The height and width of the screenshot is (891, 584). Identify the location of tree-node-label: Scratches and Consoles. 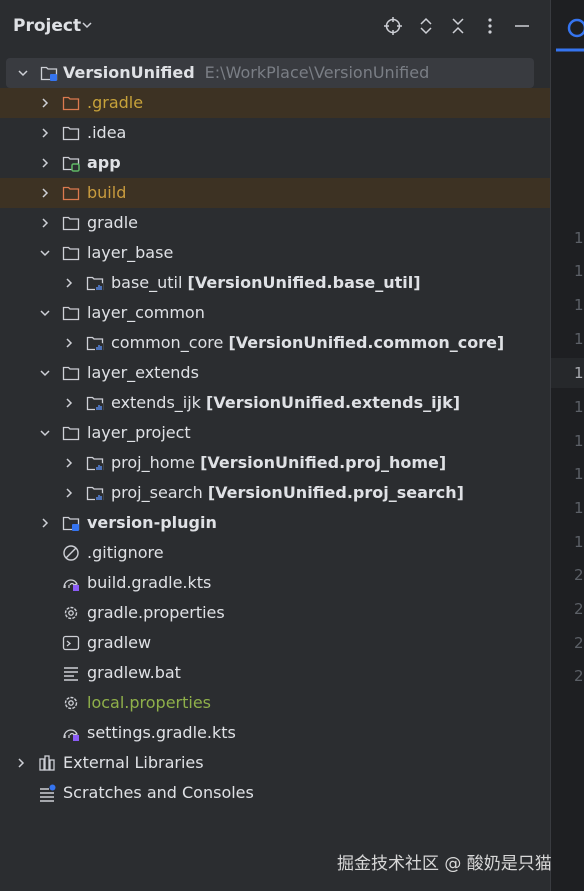
(158, 792).